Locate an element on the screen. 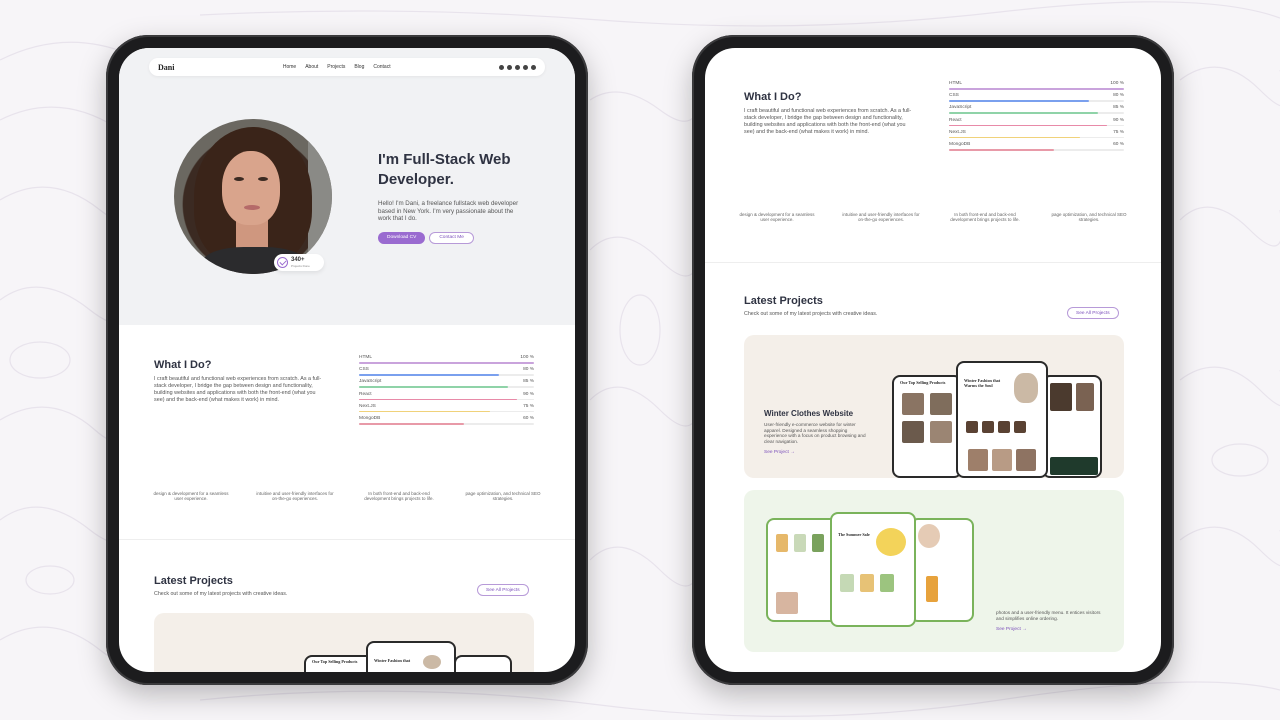 The width and height of the screenshot is (1280, 720). twitter-icon is located at coordinates (517, 67).